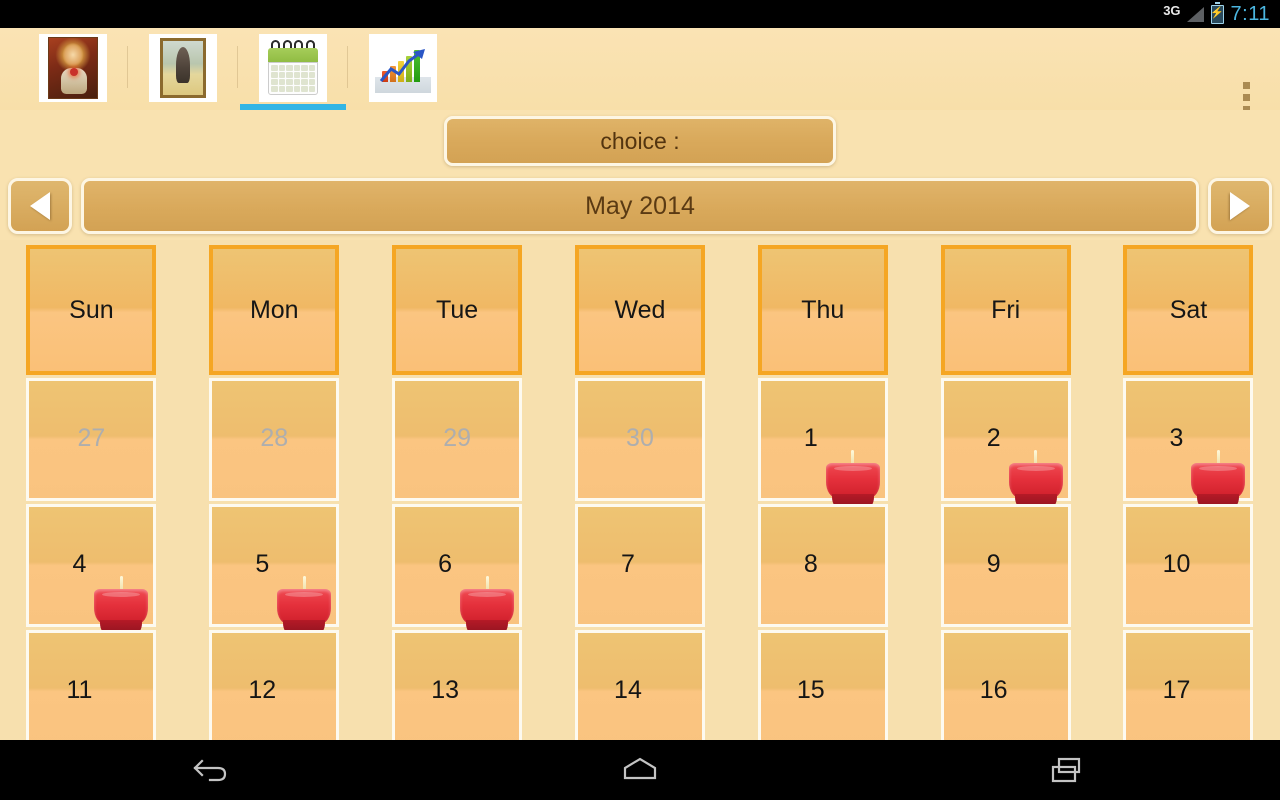 The image size is (1280, 800). What do you see at coordinates (1250, 14) in the screenshot?
I see `clock-label: 7:11` at bounding box center [1250, 14].